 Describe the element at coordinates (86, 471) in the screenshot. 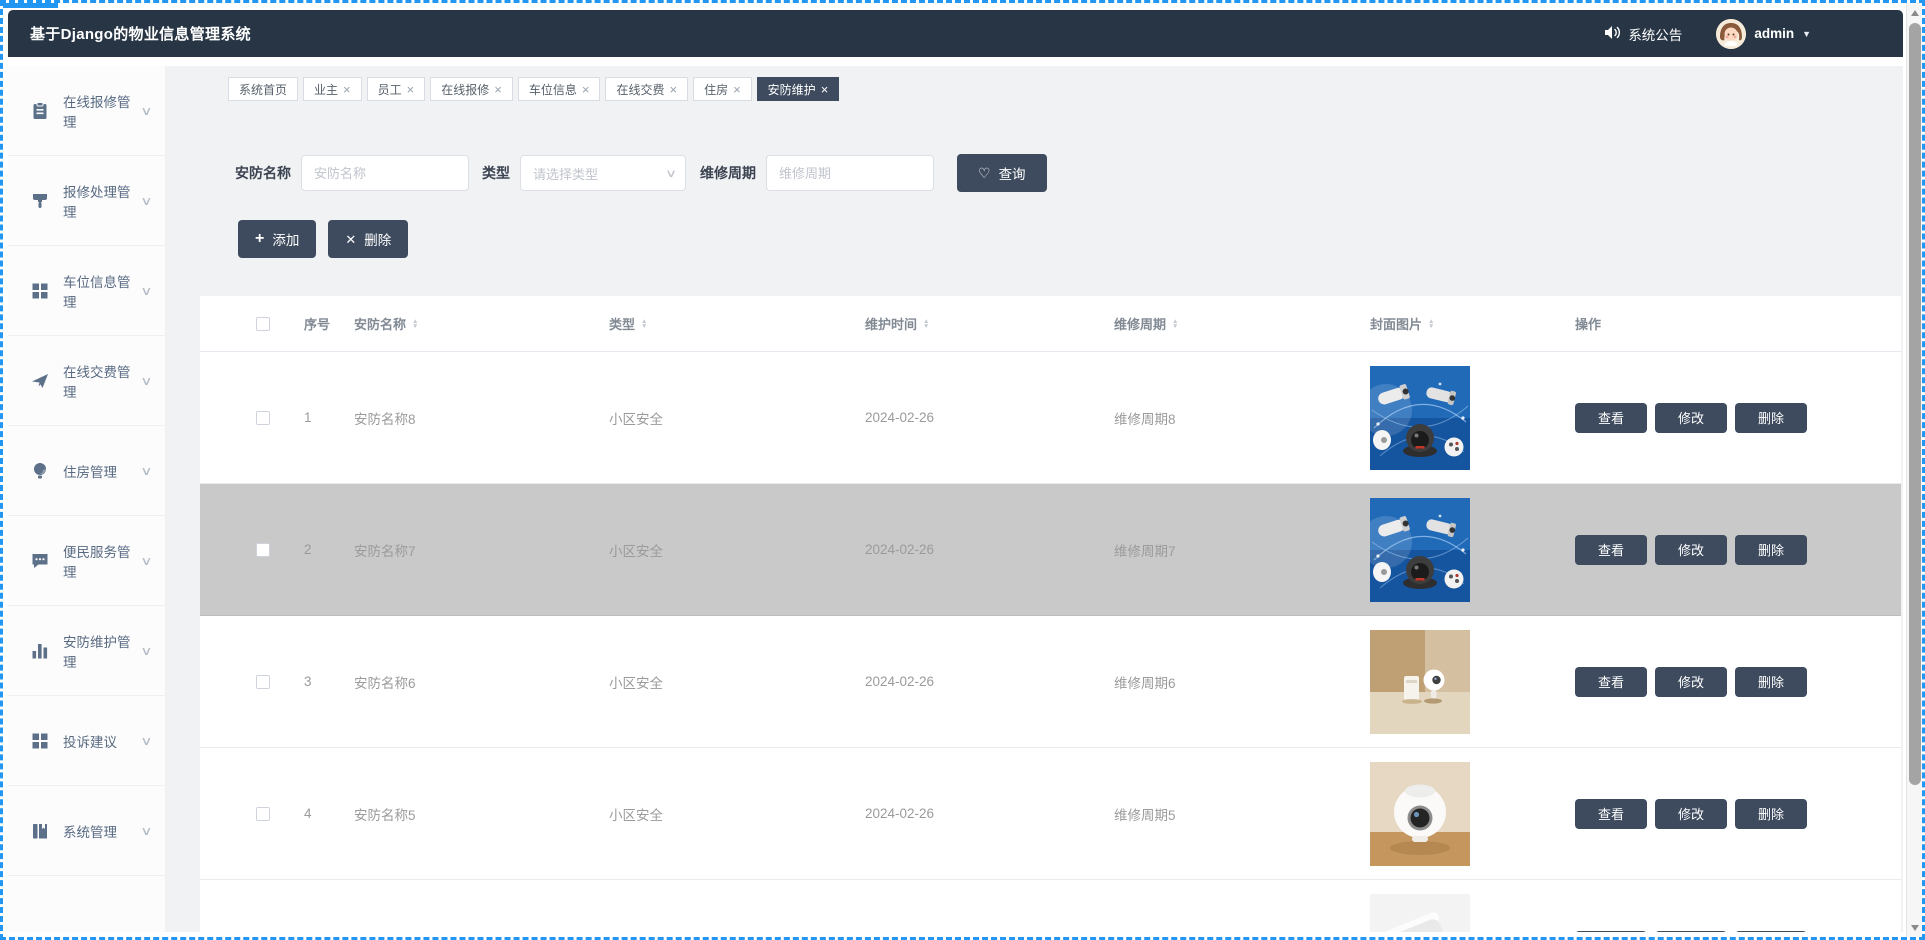

I see `sidebar-item: 住房管理 ∨` at that location.